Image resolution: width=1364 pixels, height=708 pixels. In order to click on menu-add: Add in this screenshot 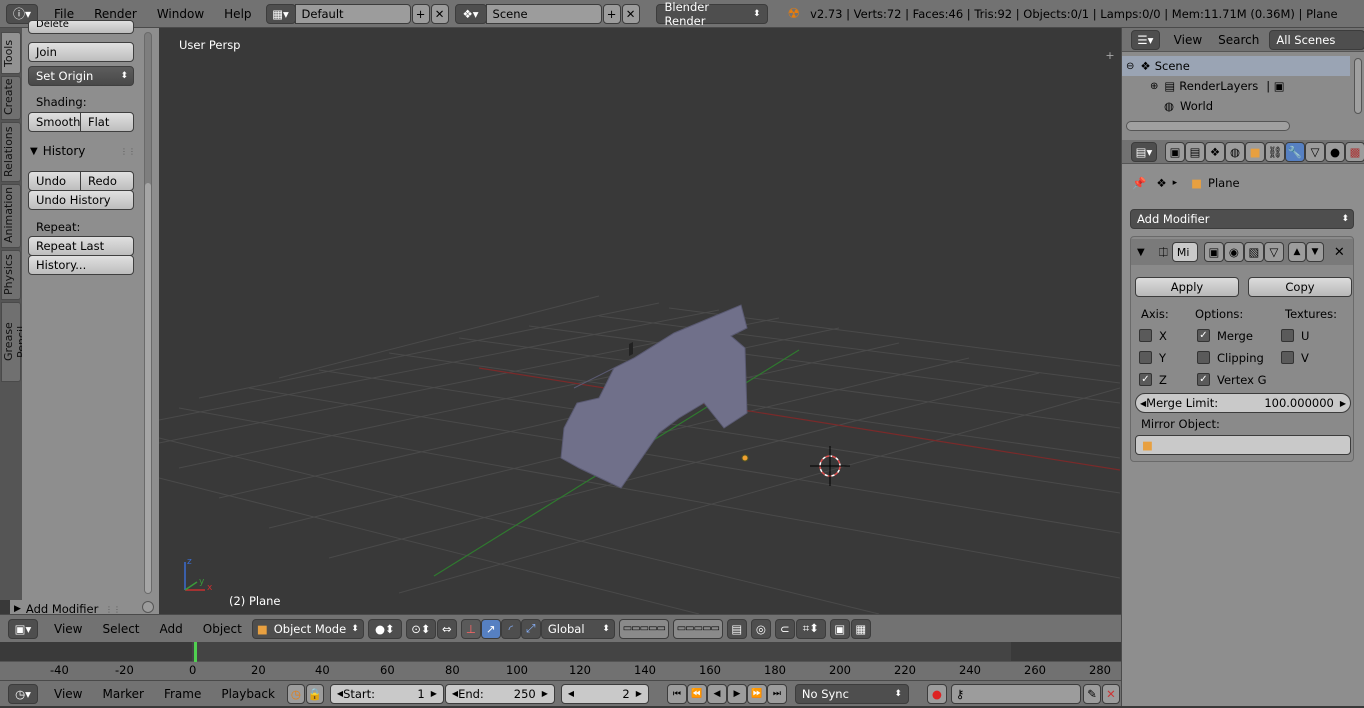, I will do `click(171, 629)`.